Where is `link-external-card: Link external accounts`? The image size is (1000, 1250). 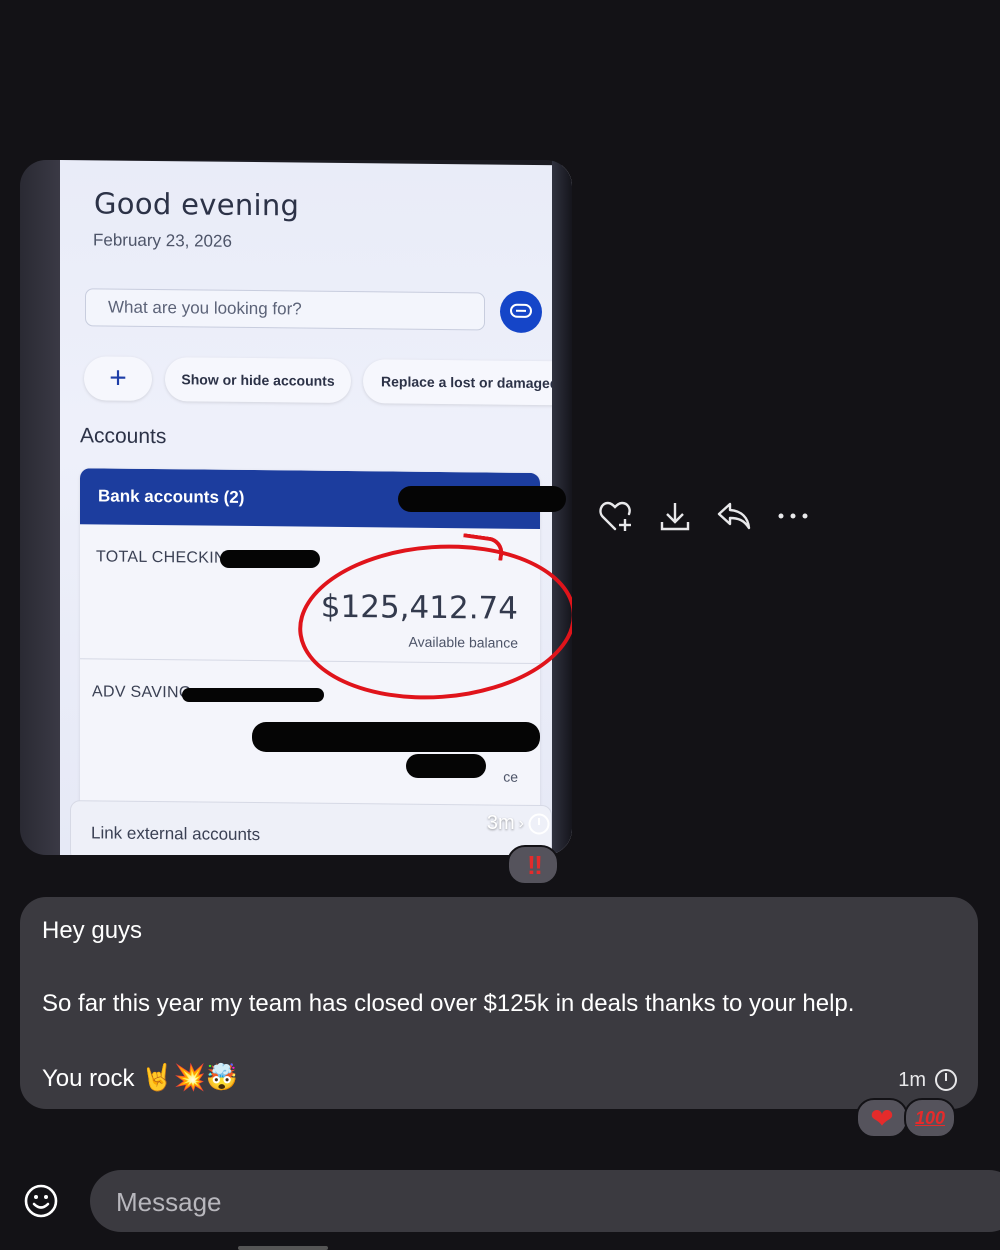 link-external-card: Link external accounts is located at coordinates (311, 827).